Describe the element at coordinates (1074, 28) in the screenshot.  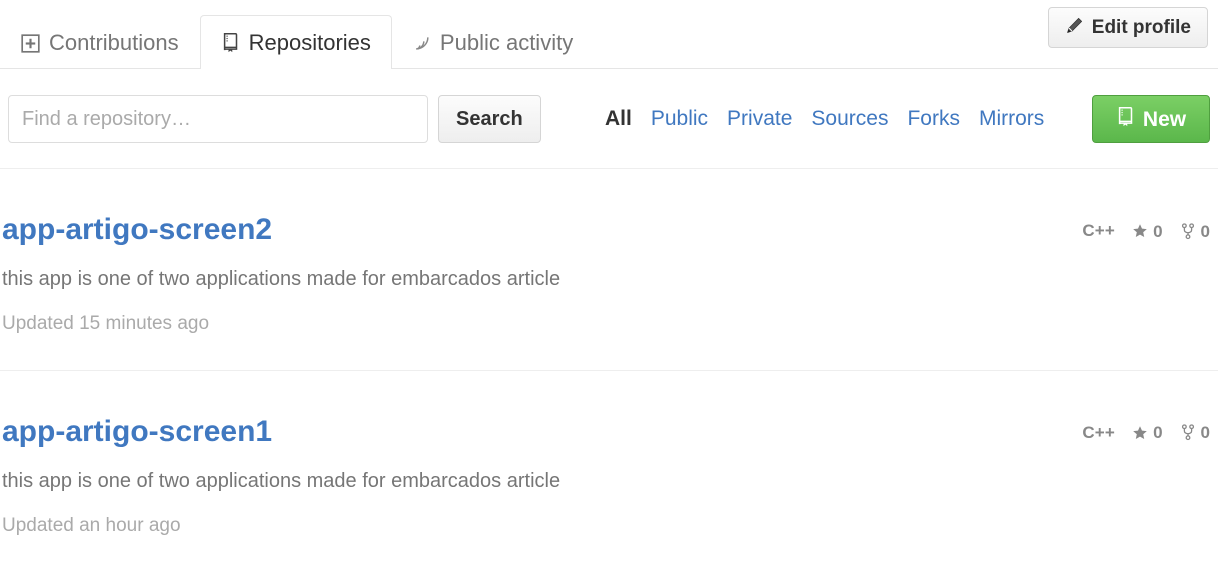
I see `pencil-icon` at that location.